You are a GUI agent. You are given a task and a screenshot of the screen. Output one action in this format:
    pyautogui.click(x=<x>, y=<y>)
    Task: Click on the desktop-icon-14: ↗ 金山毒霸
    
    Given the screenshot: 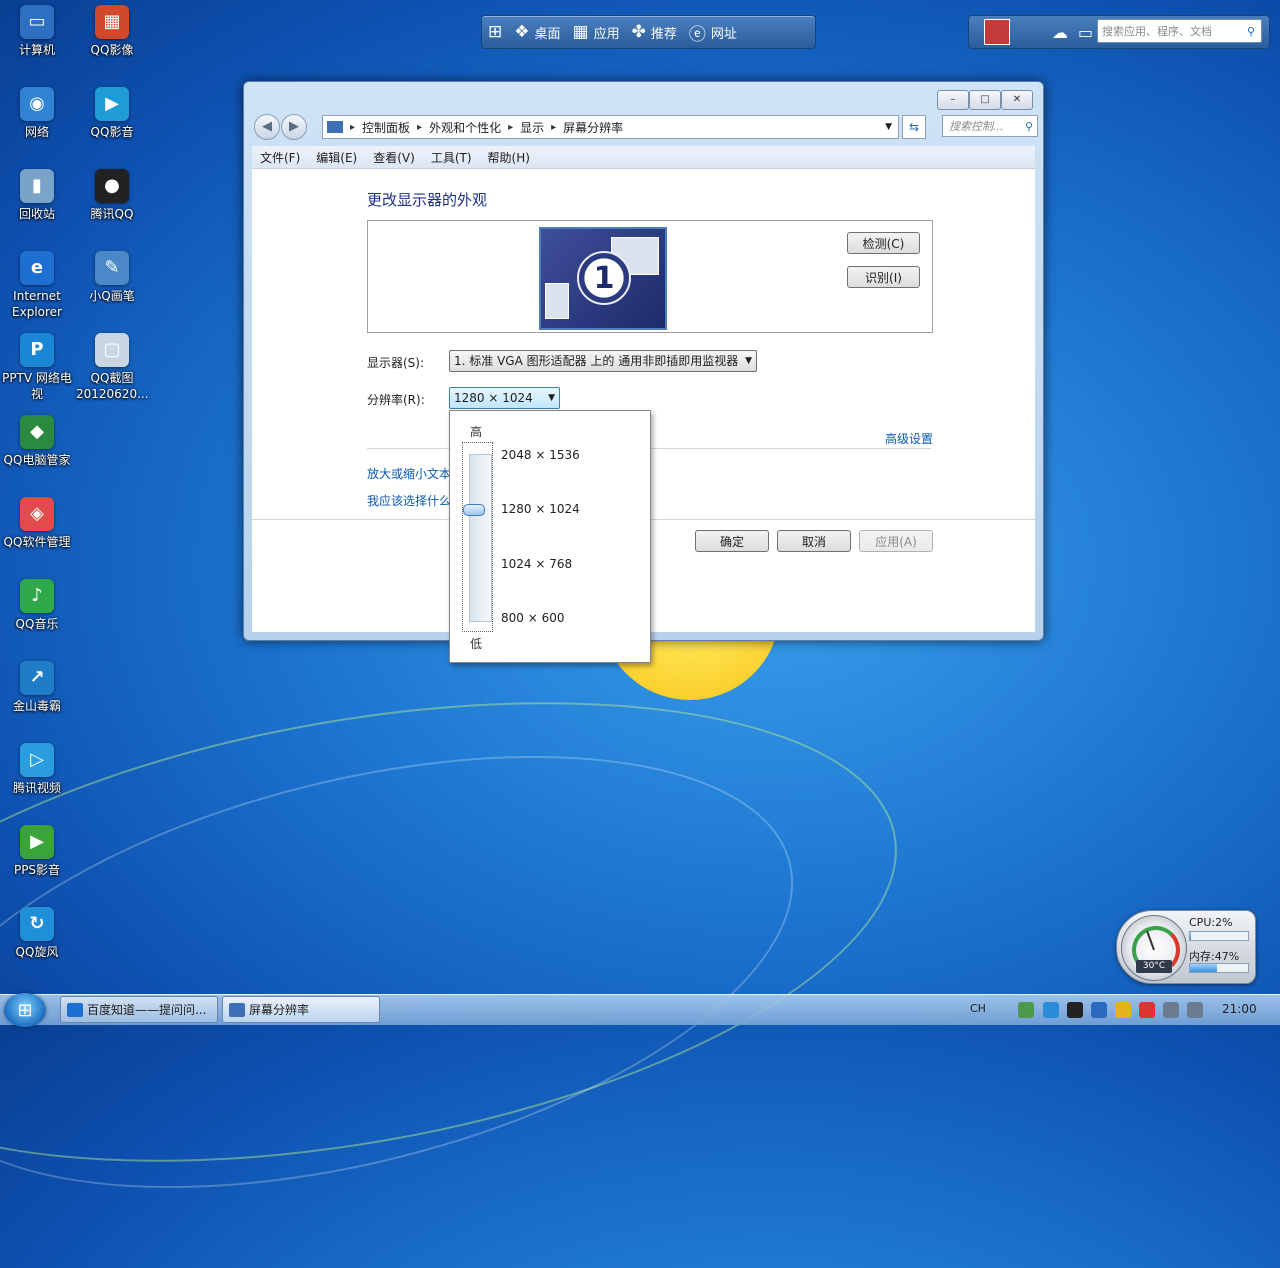 What is the action you would take?
    pyautogui.click(x=37, y=687)
    